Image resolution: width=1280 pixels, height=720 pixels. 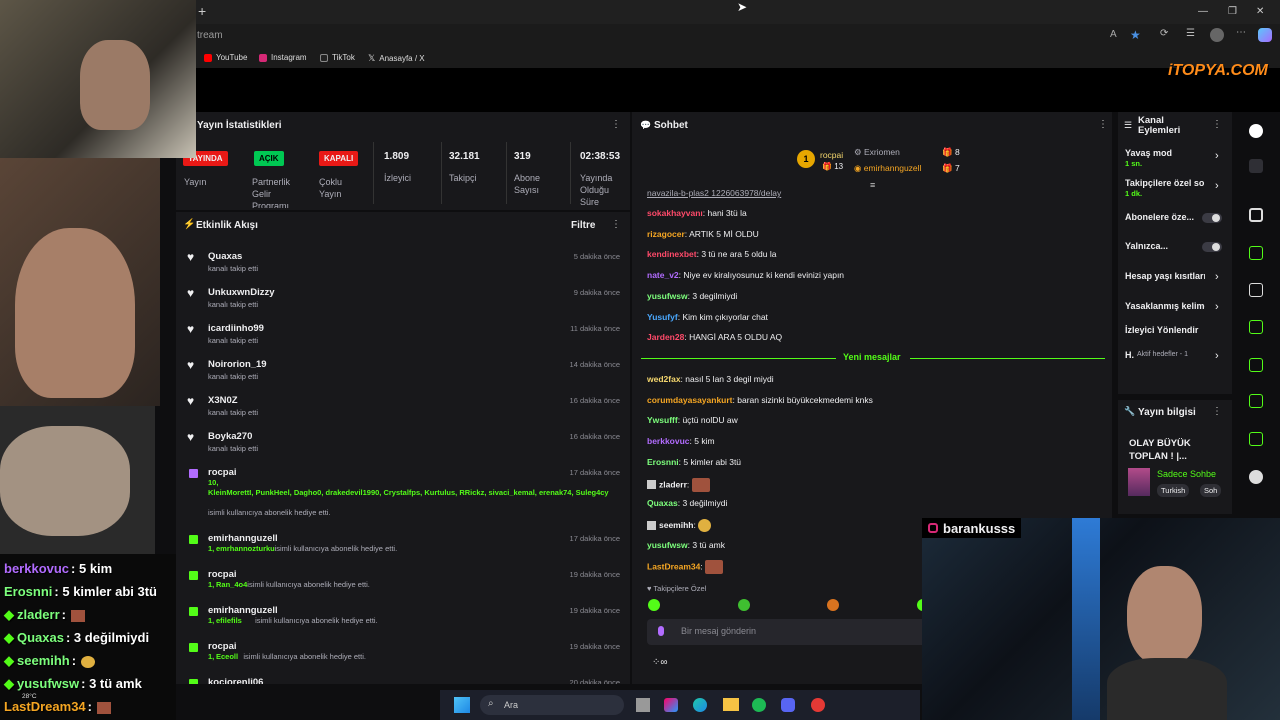 What do you see at coordinates (1135, 35) in the screenshot?
I see `favorite-star-icon: ★` at bounding box center [1135, 35].